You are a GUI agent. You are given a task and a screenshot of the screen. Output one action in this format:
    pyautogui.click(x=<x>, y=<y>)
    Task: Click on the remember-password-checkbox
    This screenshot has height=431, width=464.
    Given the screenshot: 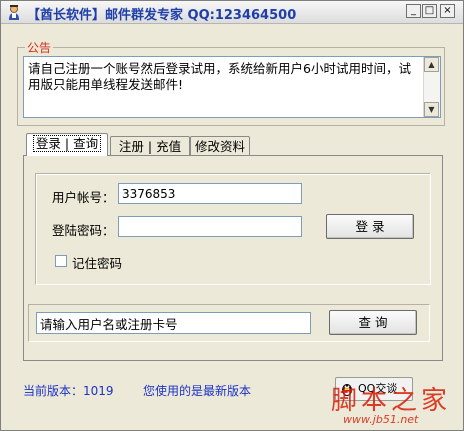 What is the action you would take?
    pyautogui.click(x=61, y=261)
    